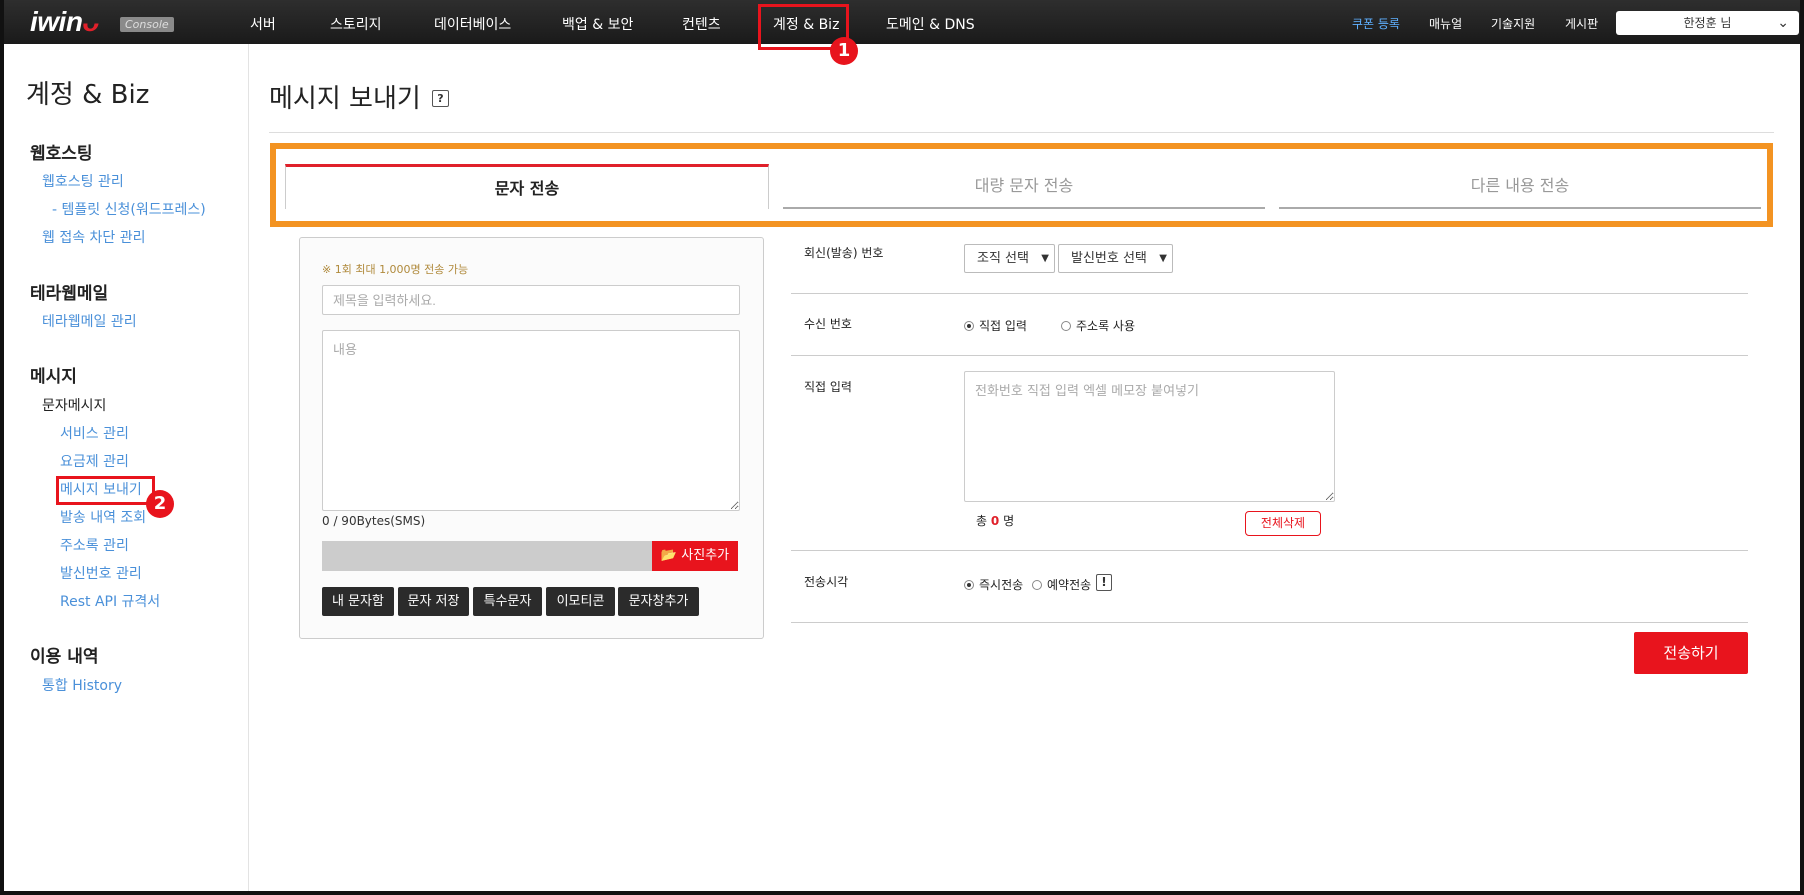 The height and width of the screenshot is (895, 1804). Describe the element at coordinates (531, 420) in the screenshot. I see `message-content-textarea` at that location.